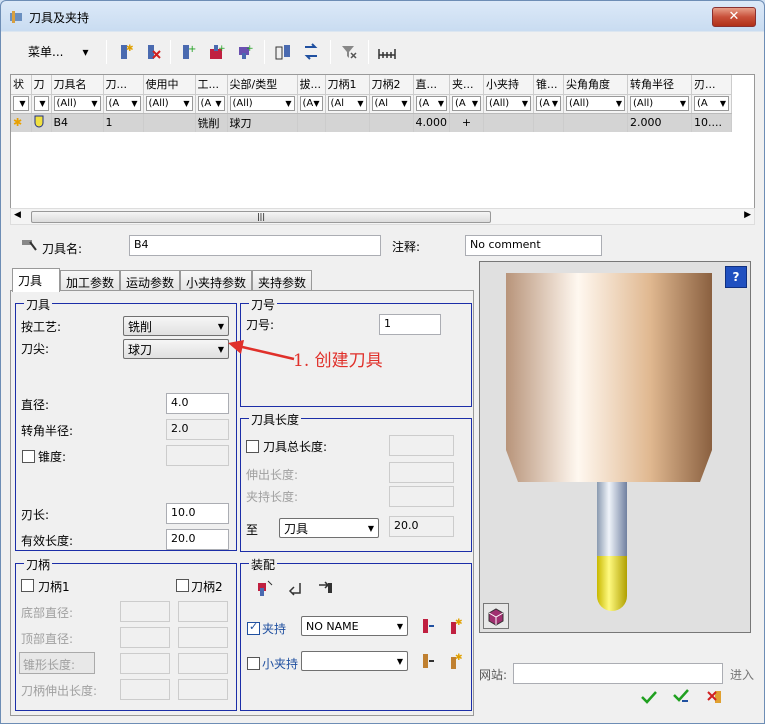 The width and height of the screenshot is (765, 724). I want to click on col-header: 状, so click(21, 85).